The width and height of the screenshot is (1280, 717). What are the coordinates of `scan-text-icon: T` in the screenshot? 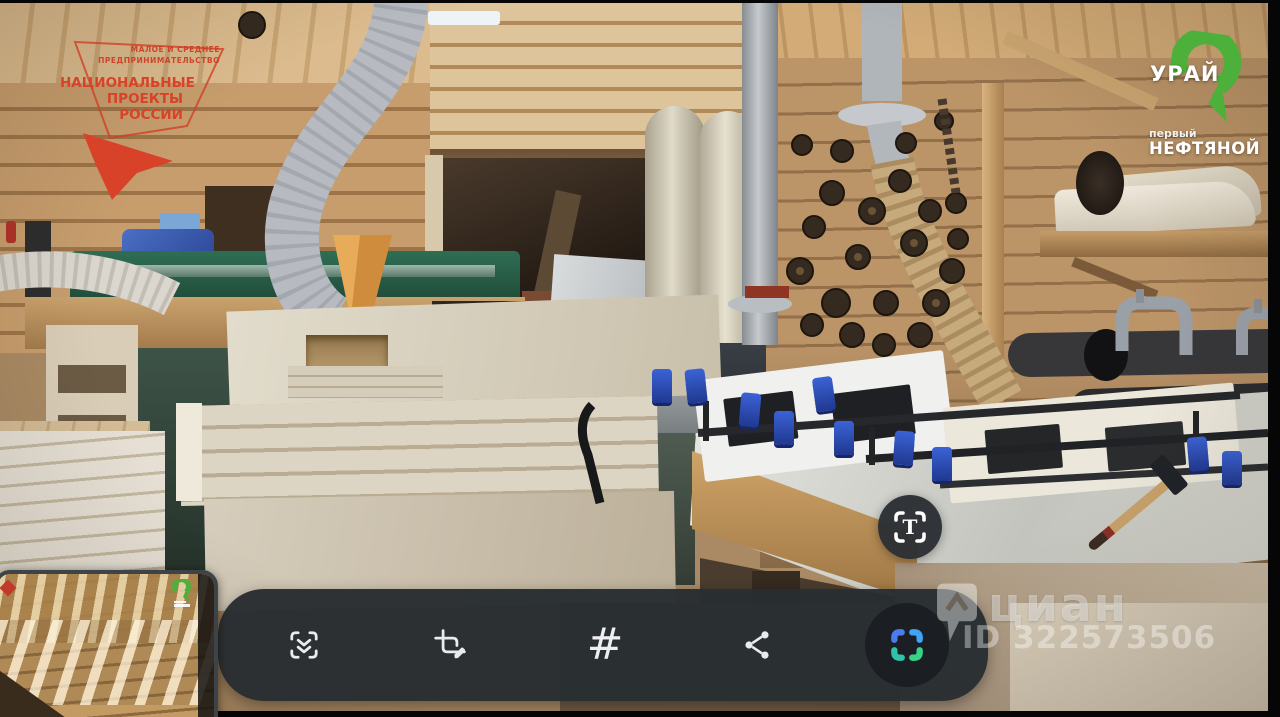 It's located at (910, 527).